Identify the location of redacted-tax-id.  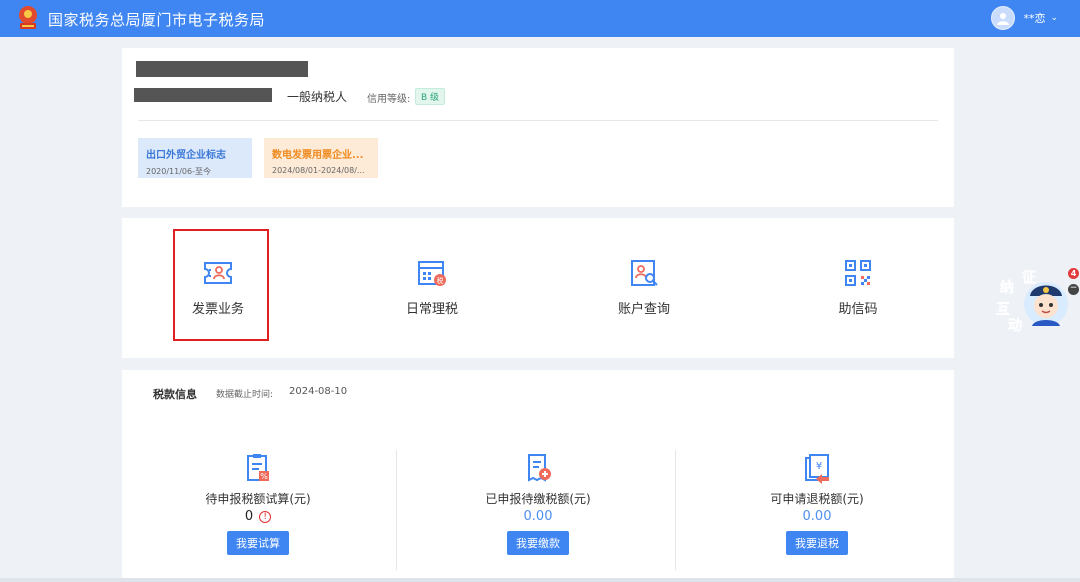
(203, 95).